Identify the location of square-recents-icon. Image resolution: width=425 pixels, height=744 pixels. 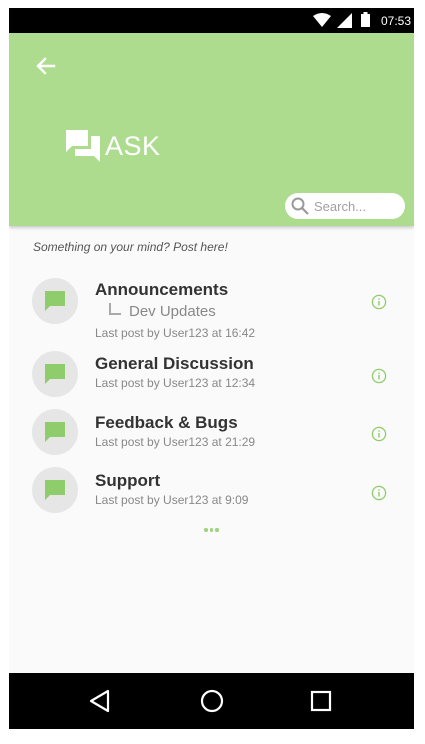
(321, 701).